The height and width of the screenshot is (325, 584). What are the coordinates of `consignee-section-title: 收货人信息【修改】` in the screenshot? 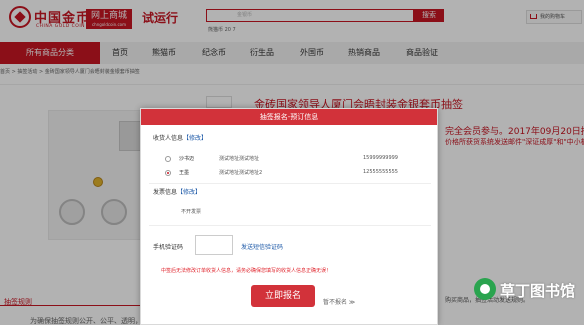 It's located at (180, 137).